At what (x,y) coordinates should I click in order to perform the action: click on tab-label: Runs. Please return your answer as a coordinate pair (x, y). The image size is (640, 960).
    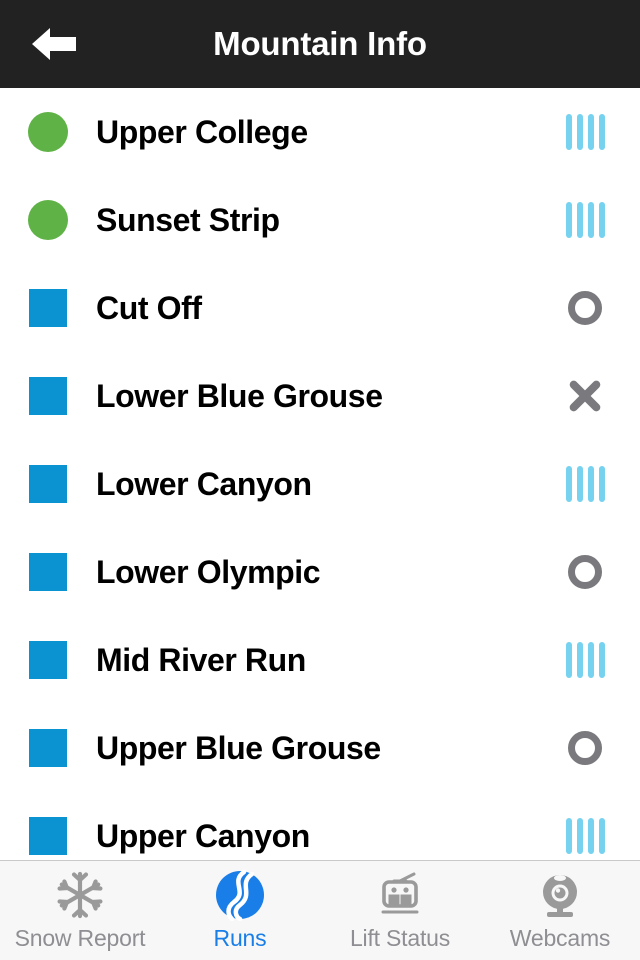
    Looking at the image, I should click on (240, 938).